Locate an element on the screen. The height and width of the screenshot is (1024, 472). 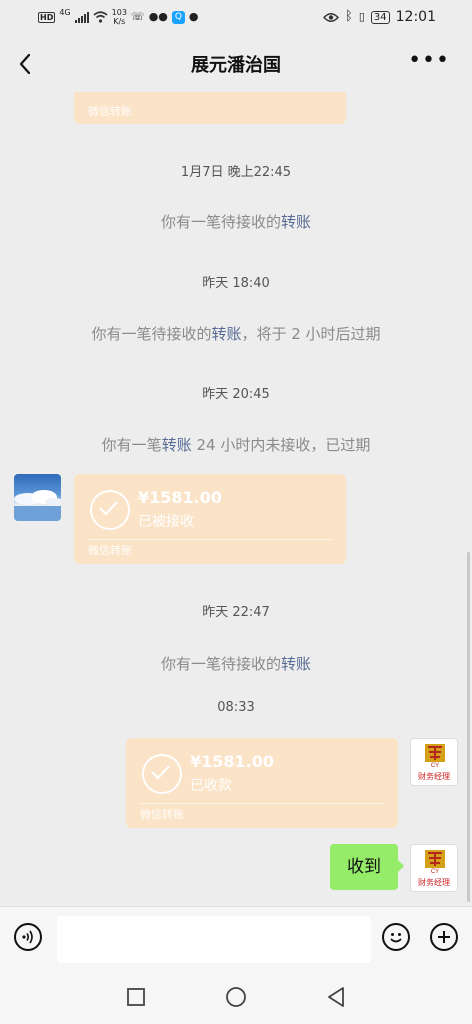
signal-icon is located at coordinates (81, 17).